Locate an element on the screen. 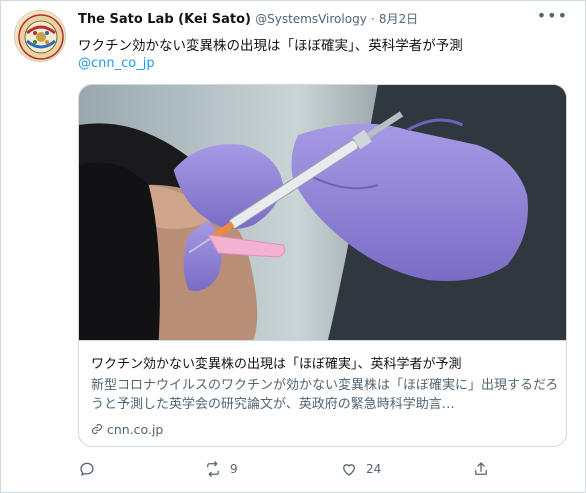 The width and height of the screenshot is (586, 493). retweet-count: 9 is located at coordinates (234, 469).